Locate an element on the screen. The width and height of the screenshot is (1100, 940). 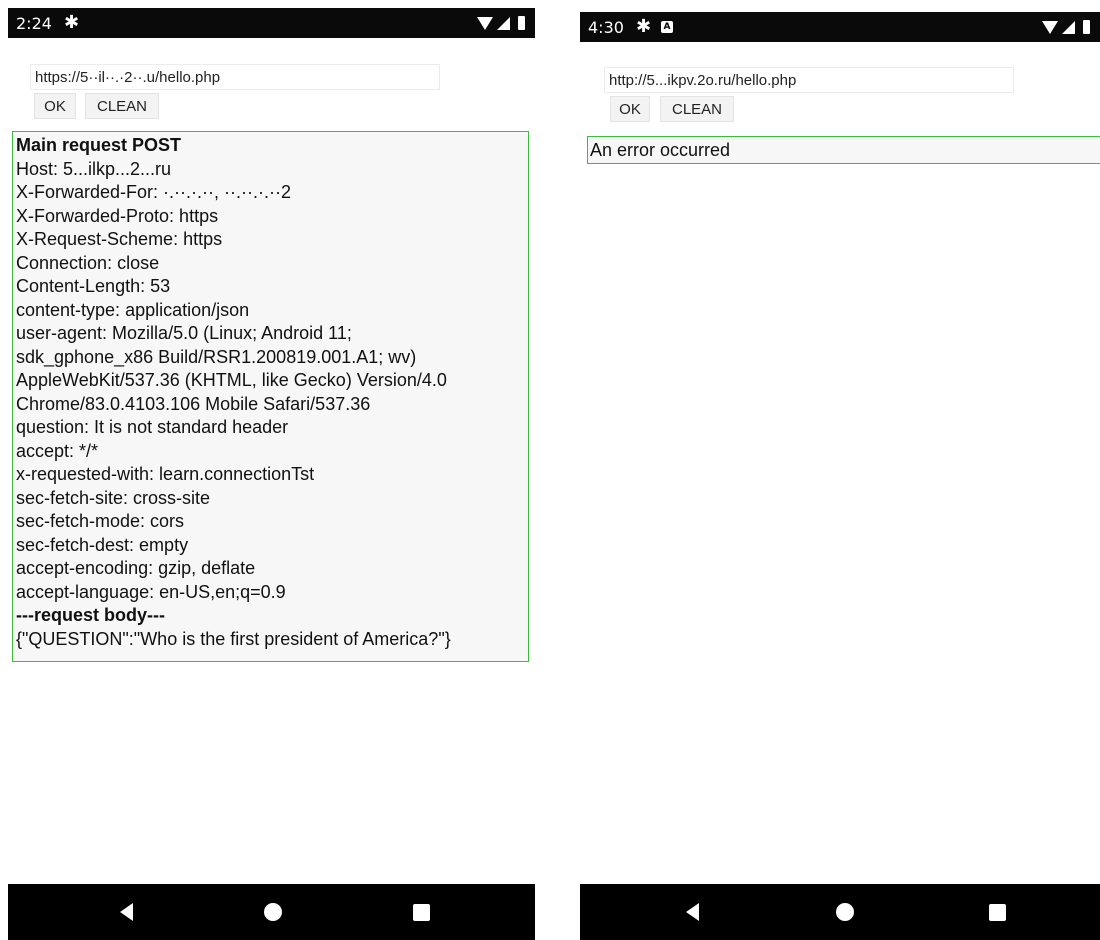
status-time: 2:24 is located at coordinates (34, 23).